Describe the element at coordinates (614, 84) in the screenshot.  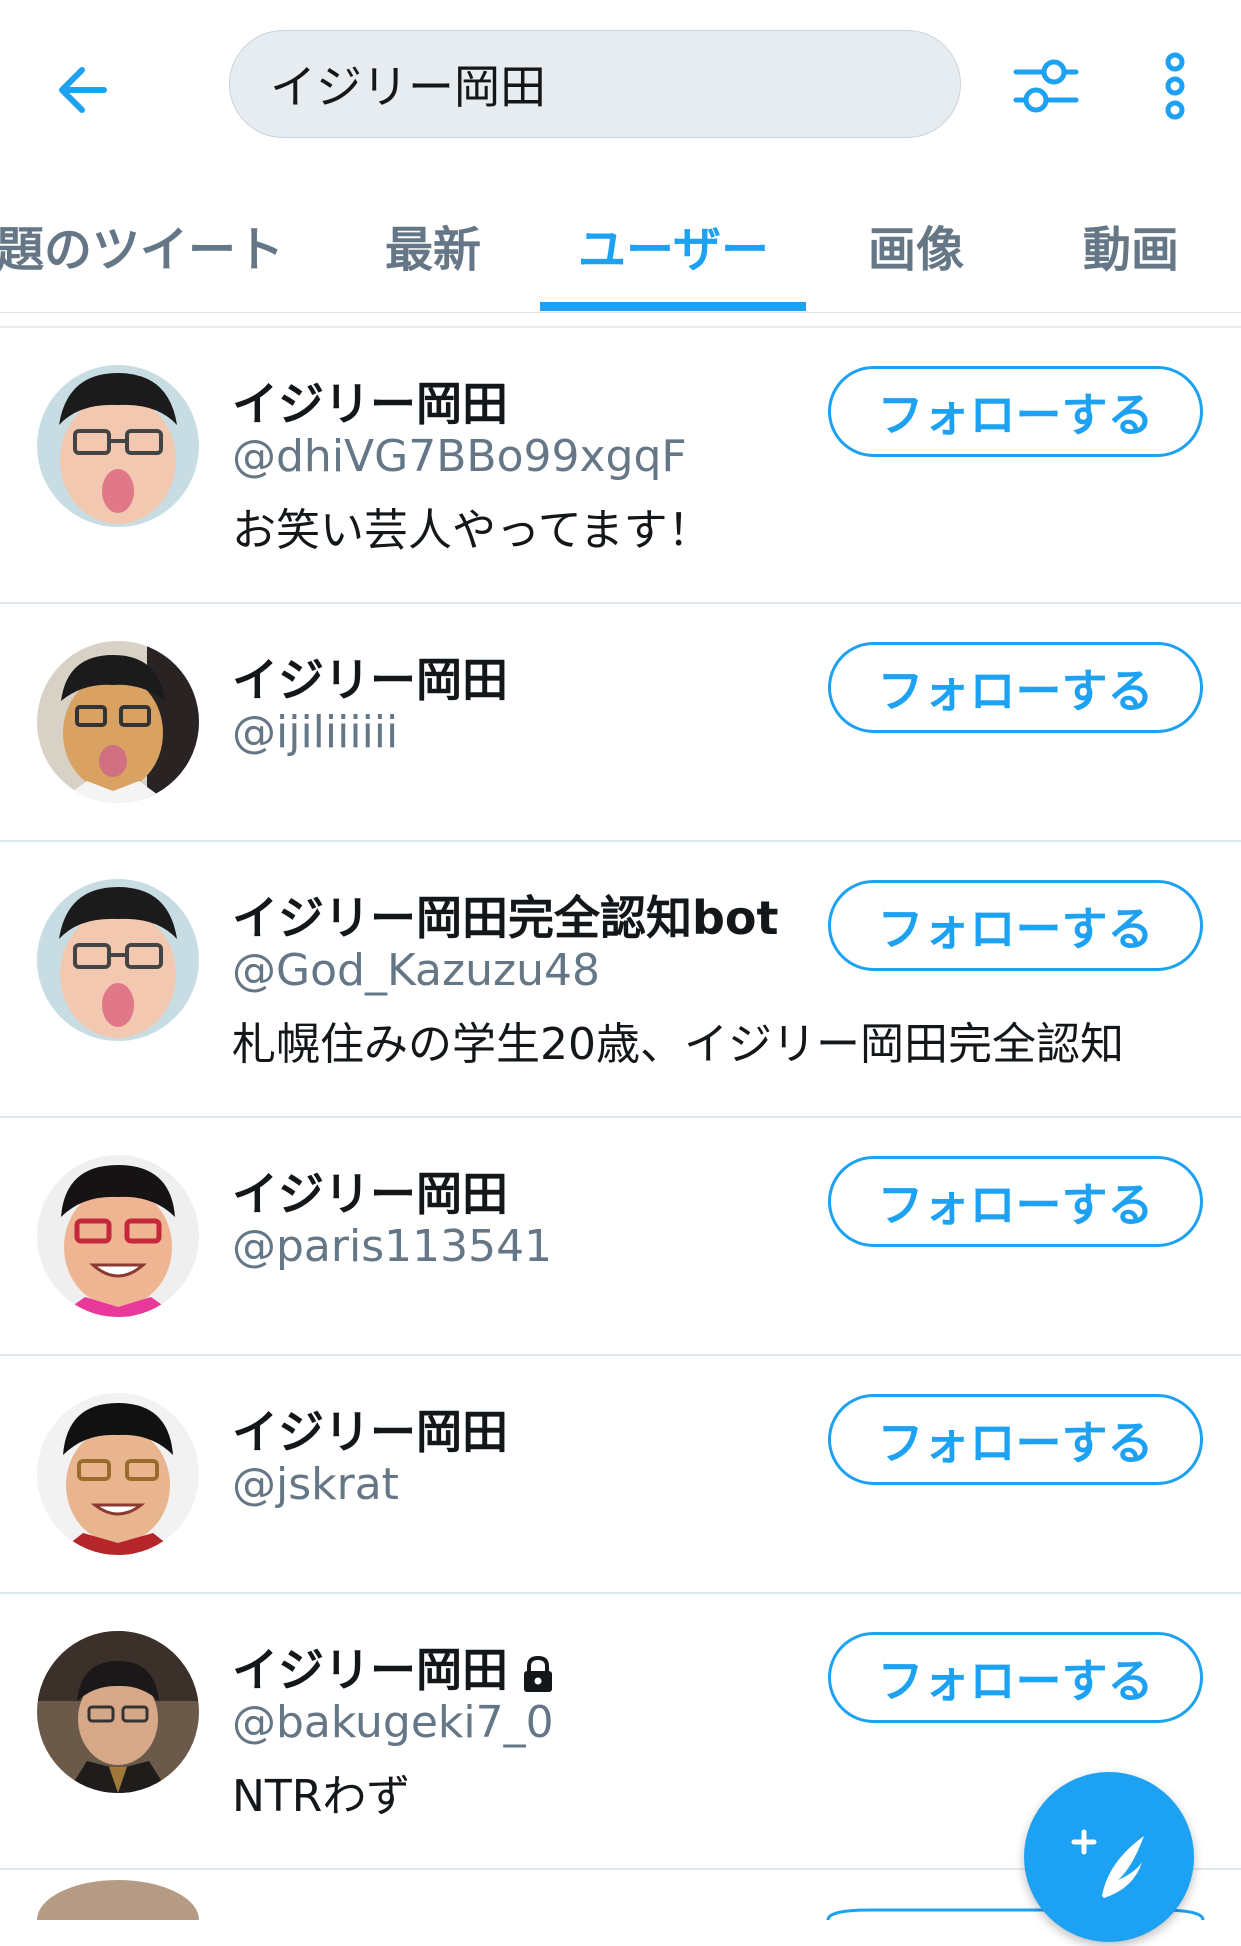
I see `search-input` at that location.